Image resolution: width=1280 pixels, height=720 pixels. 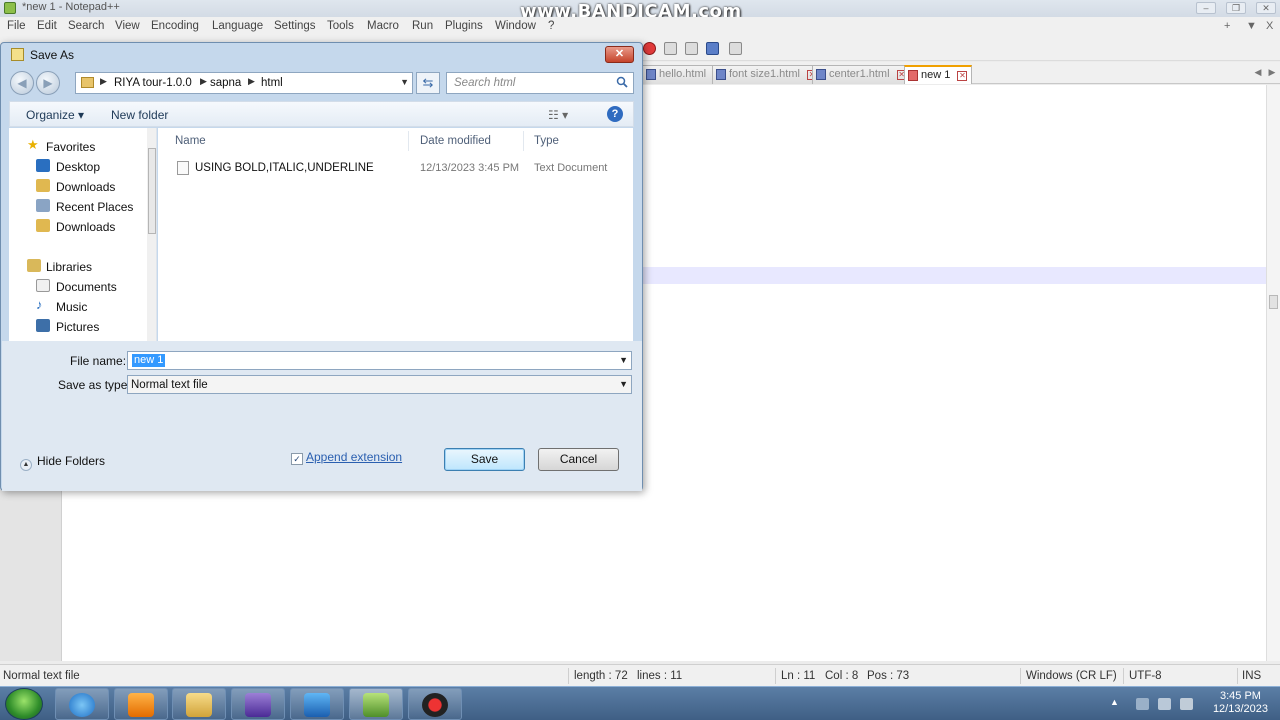 I want to click on breadcrumb-riya-tour: RIYA tour-1.0.0, so click(x=153, y=83).